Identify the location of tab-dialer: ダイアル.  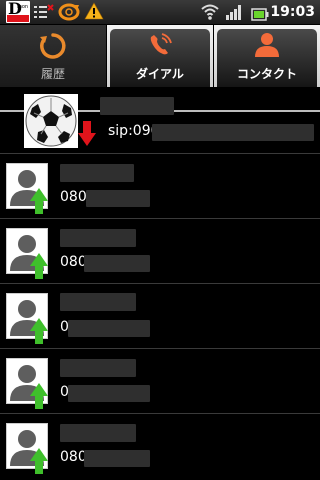
(160, 56).